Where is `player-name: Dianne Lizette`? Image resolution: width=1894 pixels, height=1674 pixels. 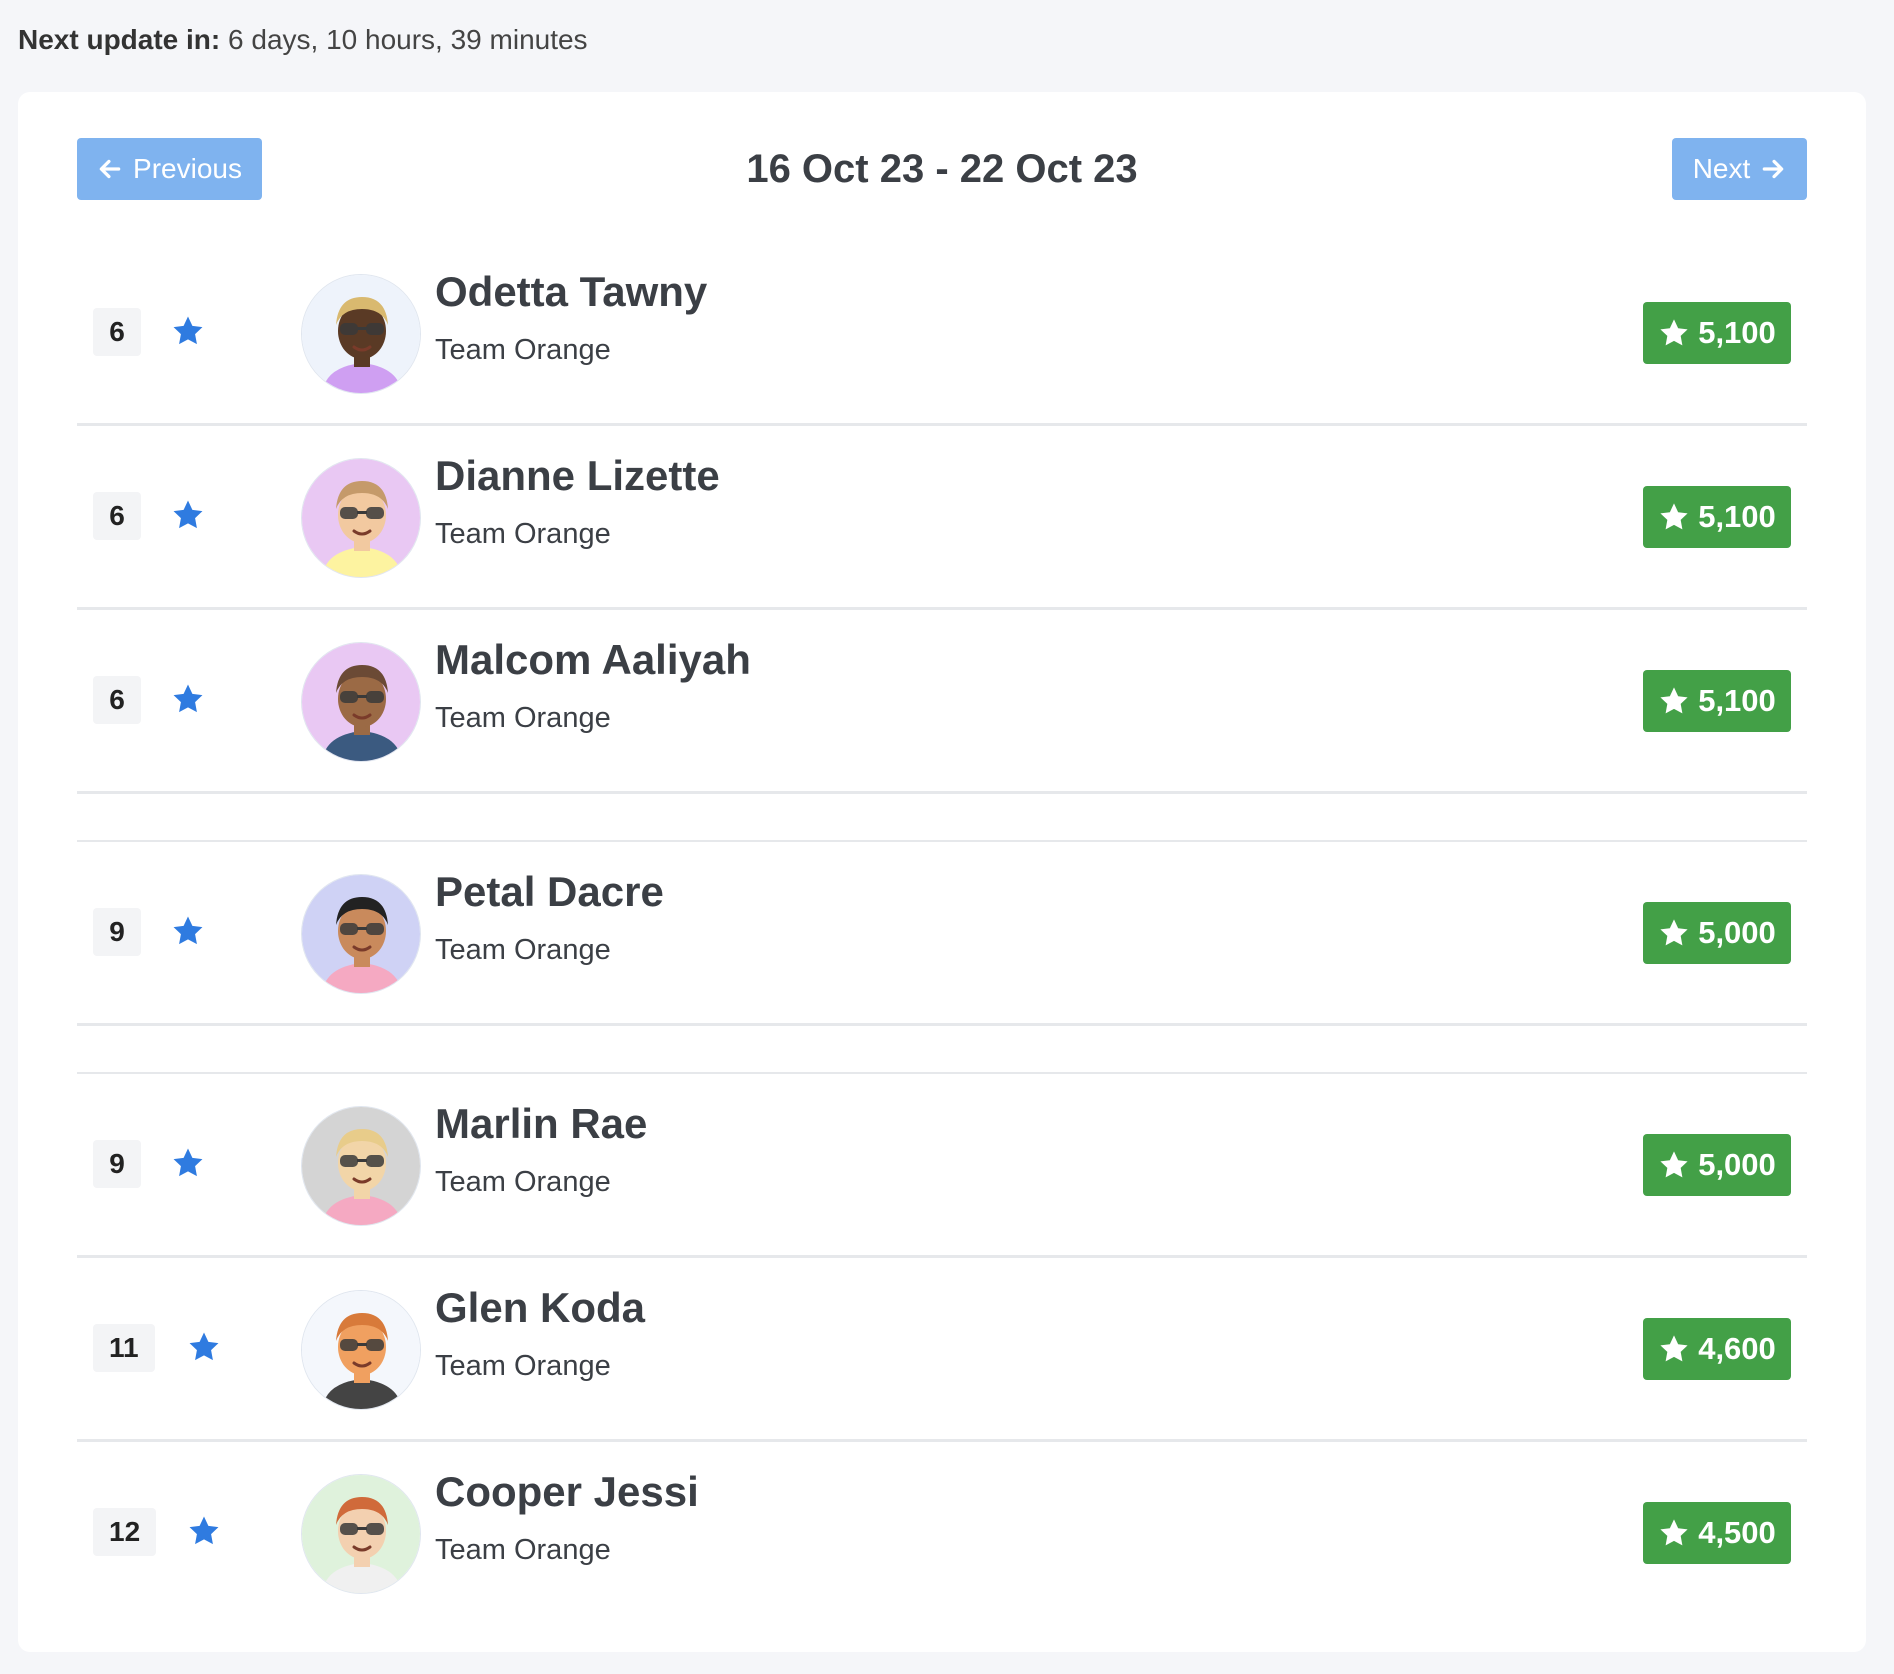 player-name: Dianne Lizette is located at coordinates (577, 476).